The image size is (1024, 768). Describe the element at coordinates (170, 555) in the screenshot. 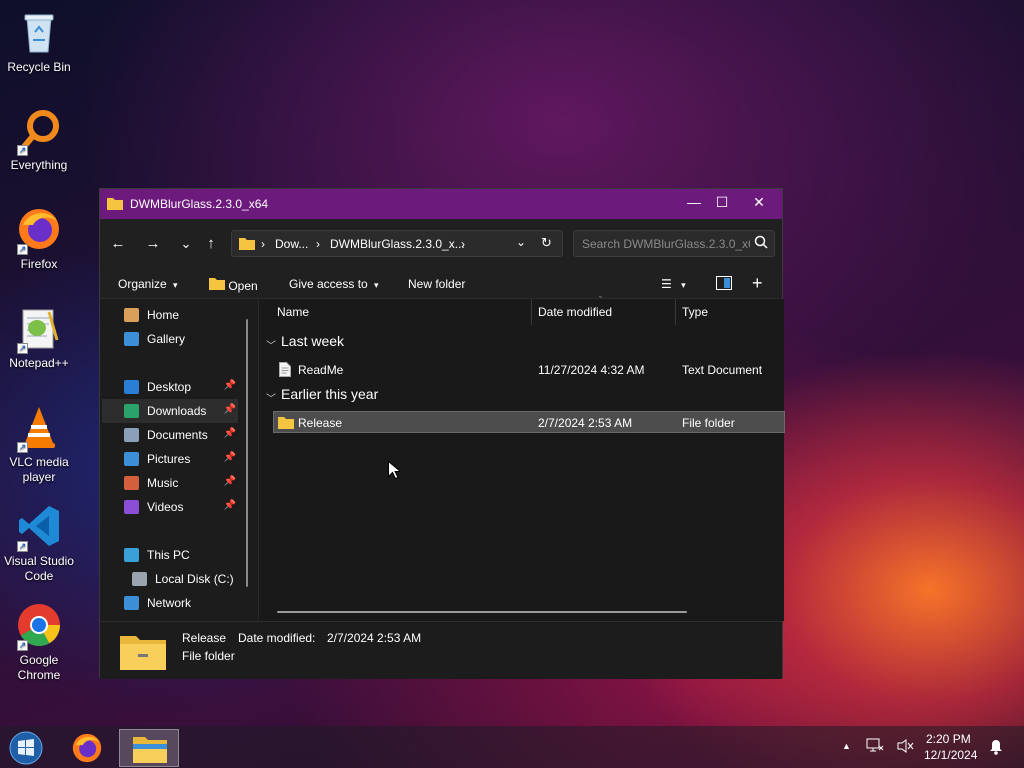

I see `sidebar-item-this-pc: This PC` at that location.